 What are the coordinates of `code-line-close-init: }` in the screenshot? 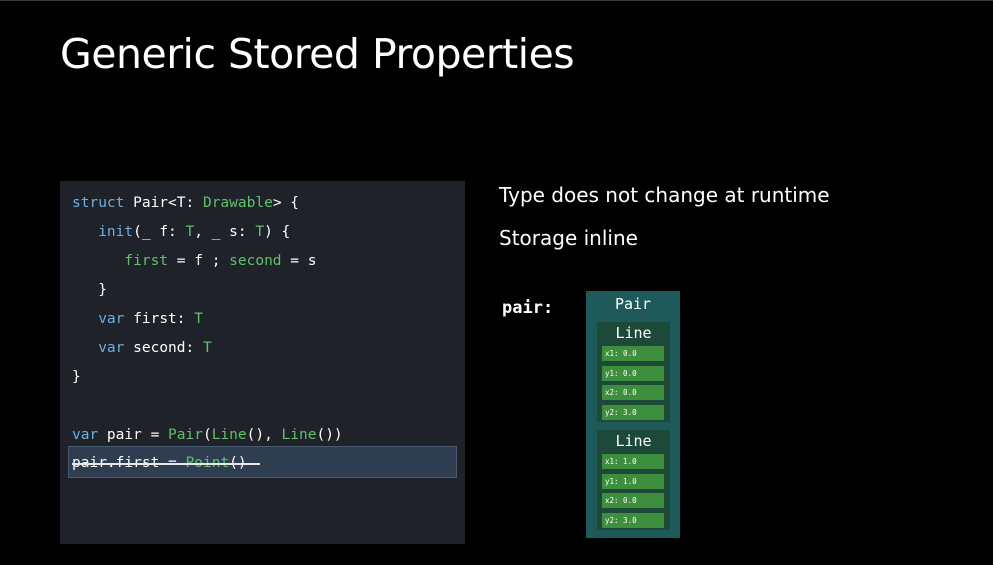 It's located at (89, 290).